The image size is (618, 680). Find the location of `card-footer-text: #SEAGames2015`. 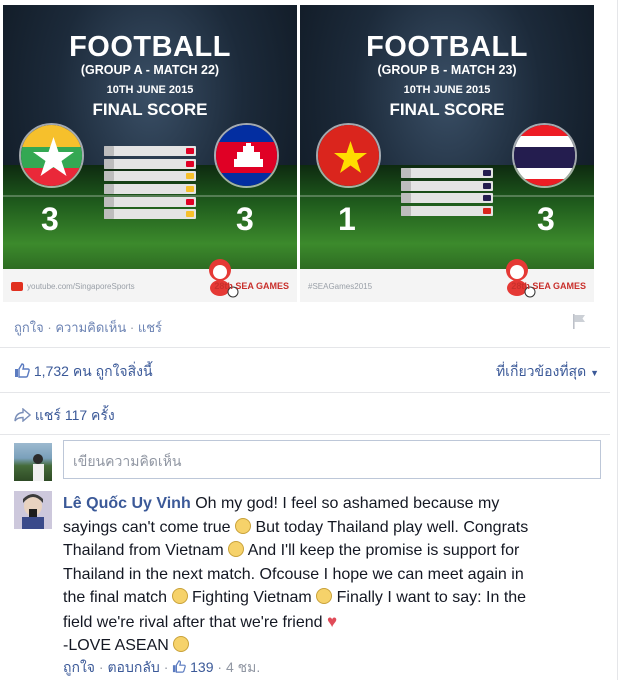

card-footer-text: #SEAGames2015 is located at coordinates (340, 286).